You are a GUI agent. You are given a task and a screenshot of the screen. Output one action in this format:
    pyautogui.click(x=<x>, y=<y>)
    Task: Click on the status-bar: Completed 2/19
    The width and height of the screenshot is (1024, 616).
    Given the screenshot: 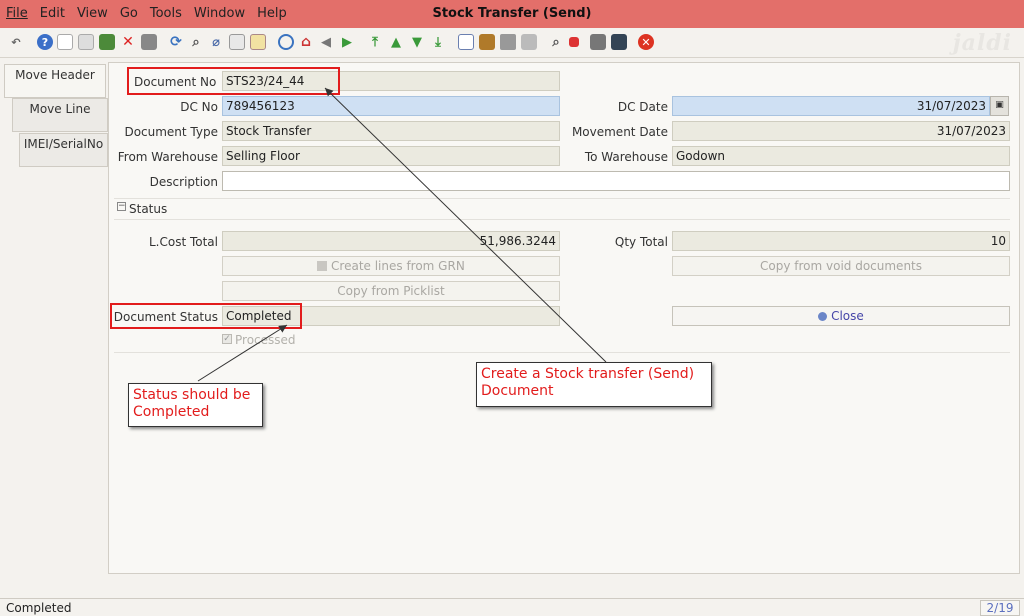 What is the action you would take?
    pyautogui.click(x=512, y=607)
    